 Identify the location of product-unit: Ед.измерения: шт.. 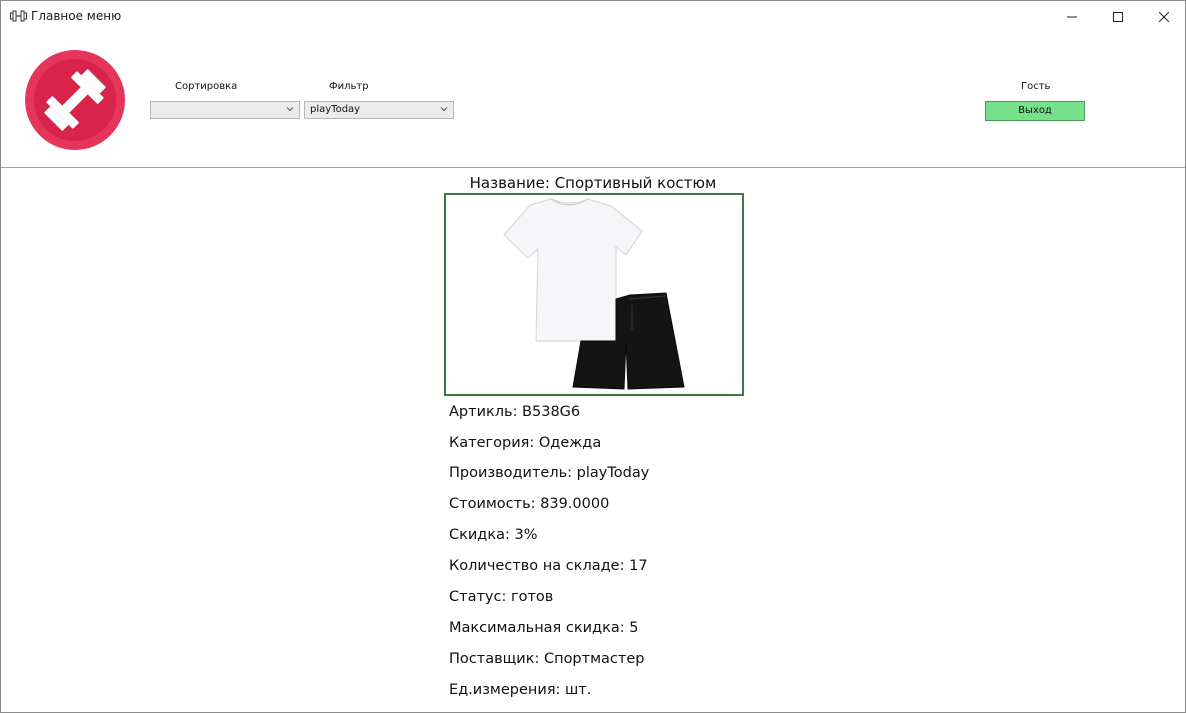
(520, 690).